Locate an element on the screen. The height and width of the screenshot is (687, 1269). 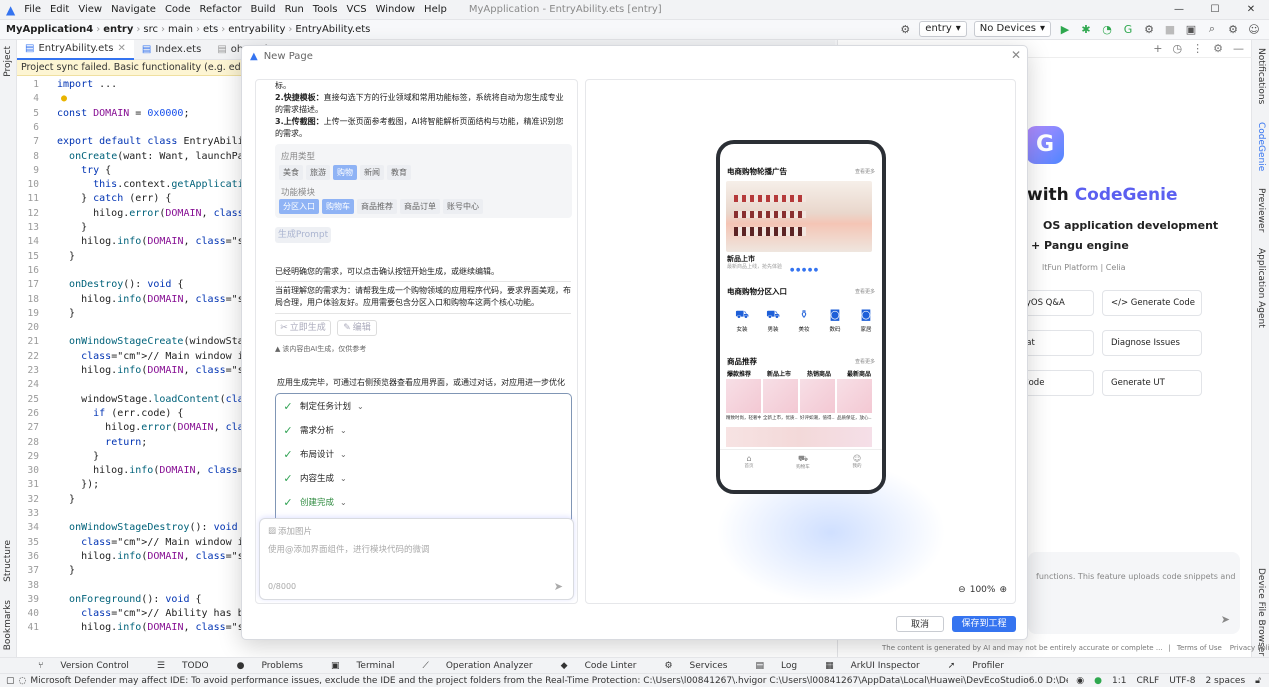
generate-prompt-button: 生成Prompt is located at coordinates (303, 235).